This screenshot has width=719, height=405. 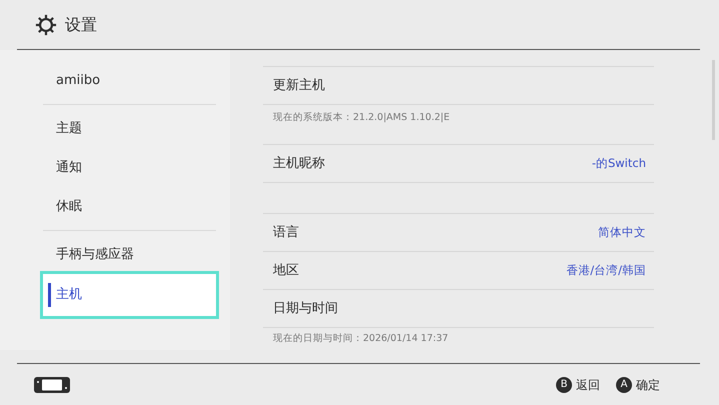 I want to click on page-title: 设置, so click(x=81, y=25).